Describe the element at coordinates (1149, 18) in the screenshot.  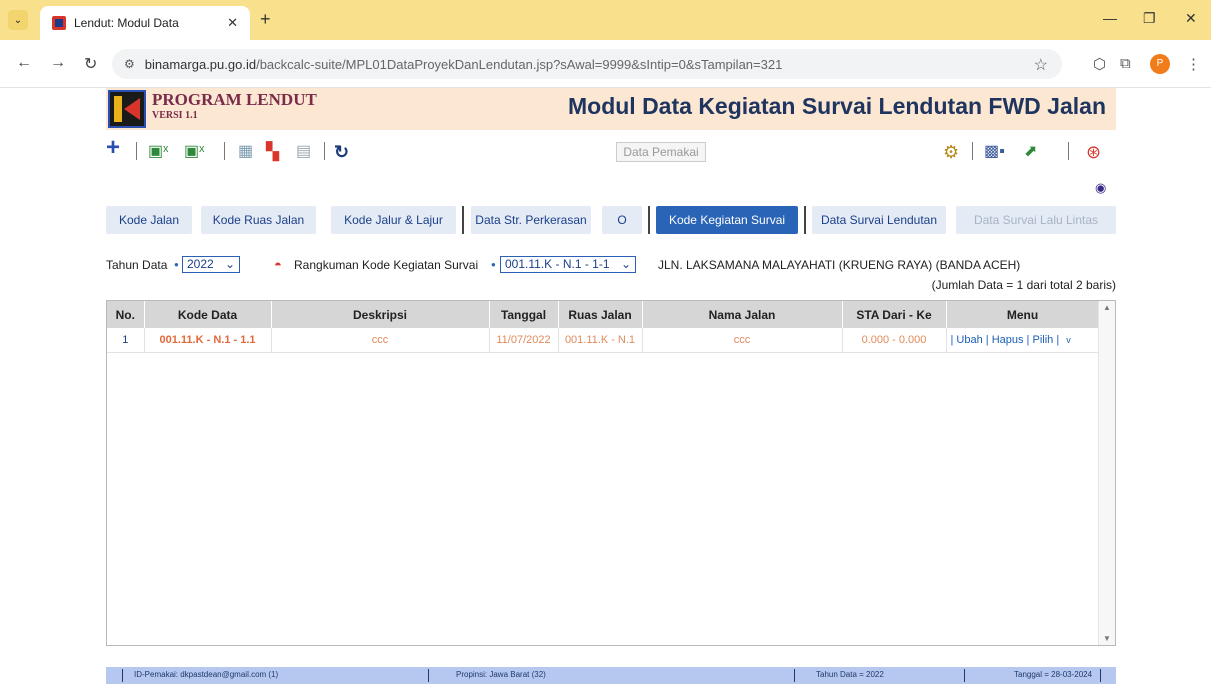
I see `restore-icon: ❐` at that location.